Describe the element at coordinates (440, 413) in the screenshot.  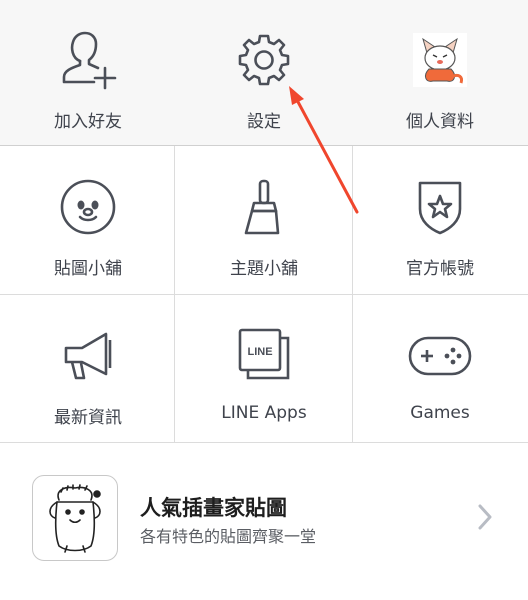
I see `games-label: Games` at that location.